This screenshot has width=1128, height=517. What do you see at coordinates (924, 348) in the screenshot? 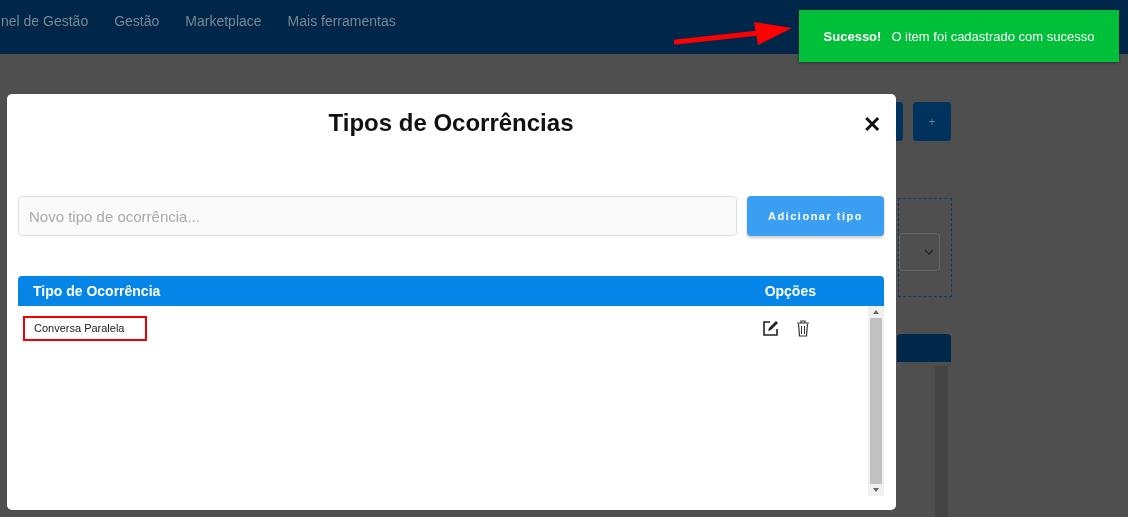
I see `panel-header` at bounding box center [924, 348].